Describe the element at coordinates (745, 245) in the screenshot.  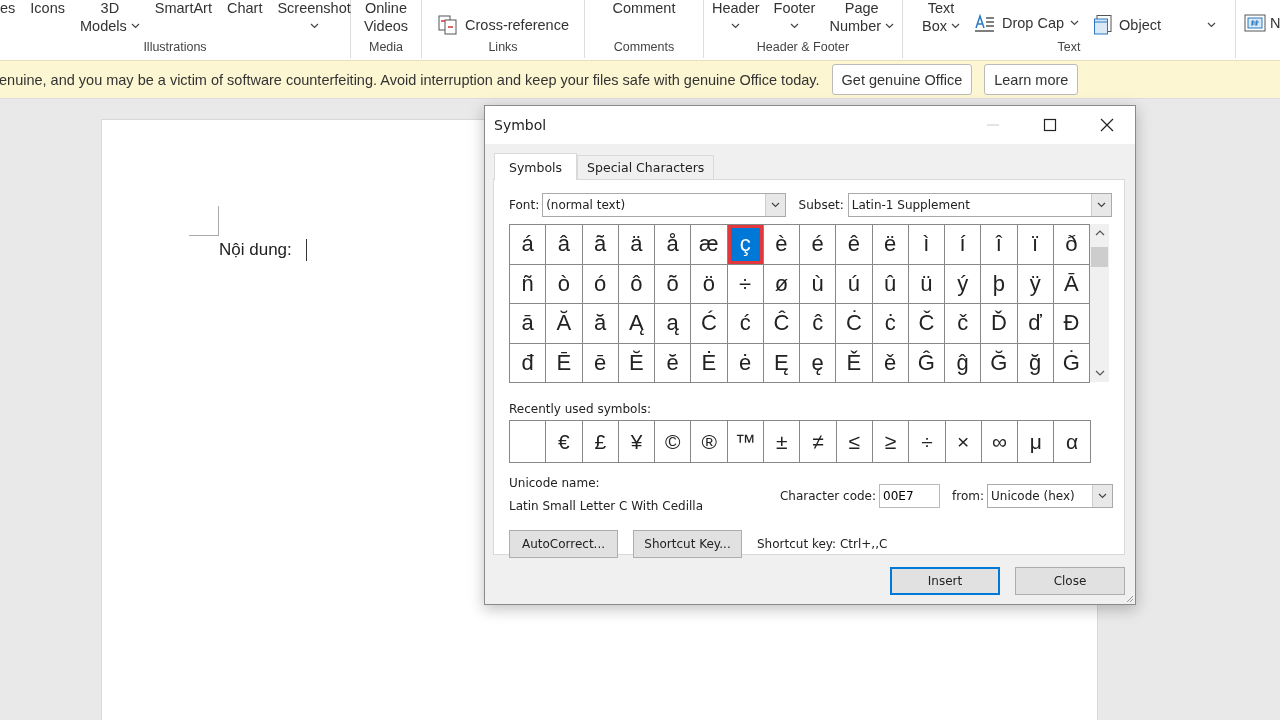
I see `symbol-cell: ç` at that location.